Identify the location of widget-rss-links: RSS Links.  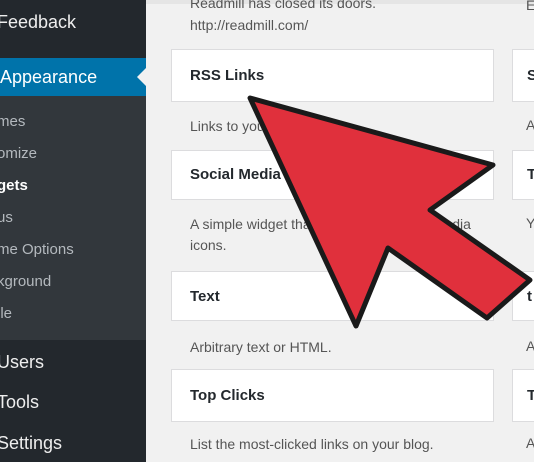
(332, 75).